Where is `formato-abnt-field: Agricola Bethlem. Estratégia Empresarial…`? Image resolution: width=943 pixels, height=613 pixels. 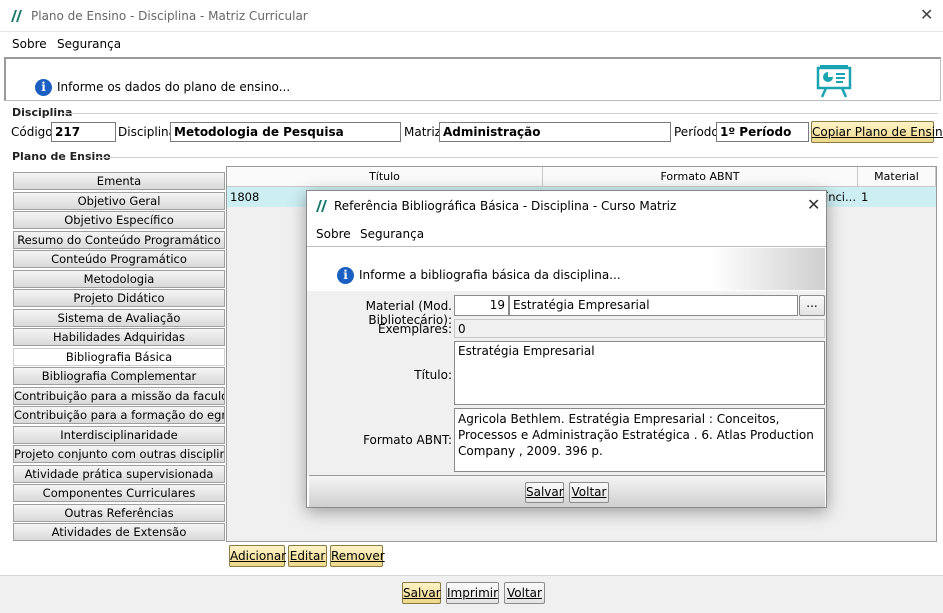 formato-abnt-field: Agricola Bethlem. Estratégia Empresarial… is located at coordinates (639, 440).